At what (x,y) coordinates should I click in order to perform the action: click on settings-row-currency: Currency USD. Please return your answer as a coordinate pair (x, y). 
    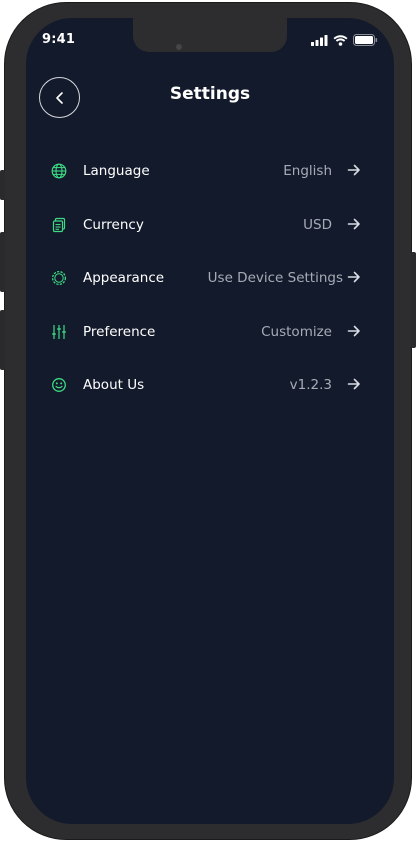
    Looking at the image, I should click on (210, 234).